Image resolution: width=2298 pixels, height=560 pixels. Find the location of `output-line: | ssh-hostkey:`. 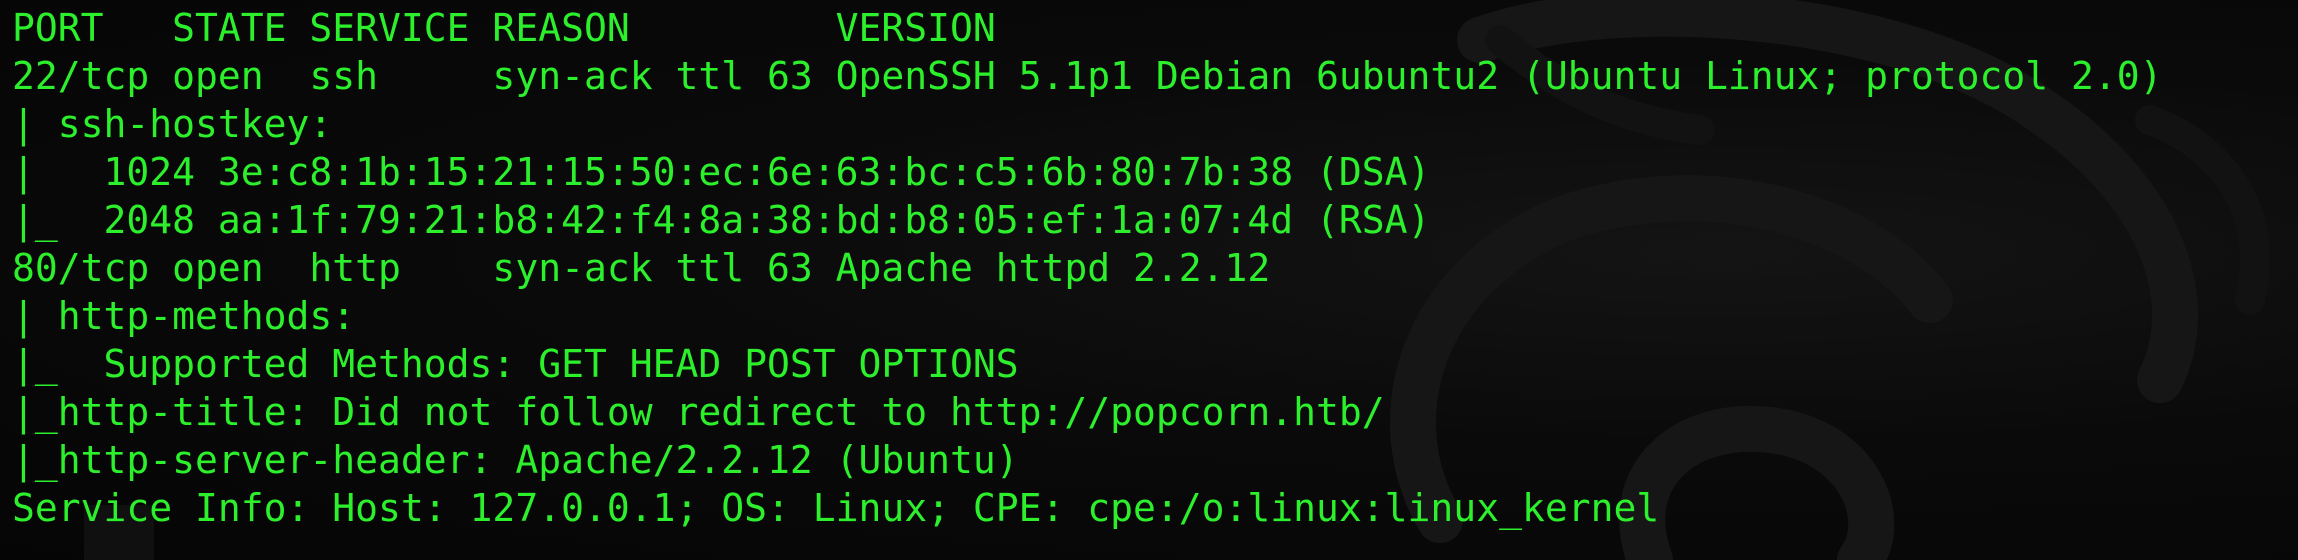

output-line: | ssh-hostkey: is located at coordinates (172, 124).